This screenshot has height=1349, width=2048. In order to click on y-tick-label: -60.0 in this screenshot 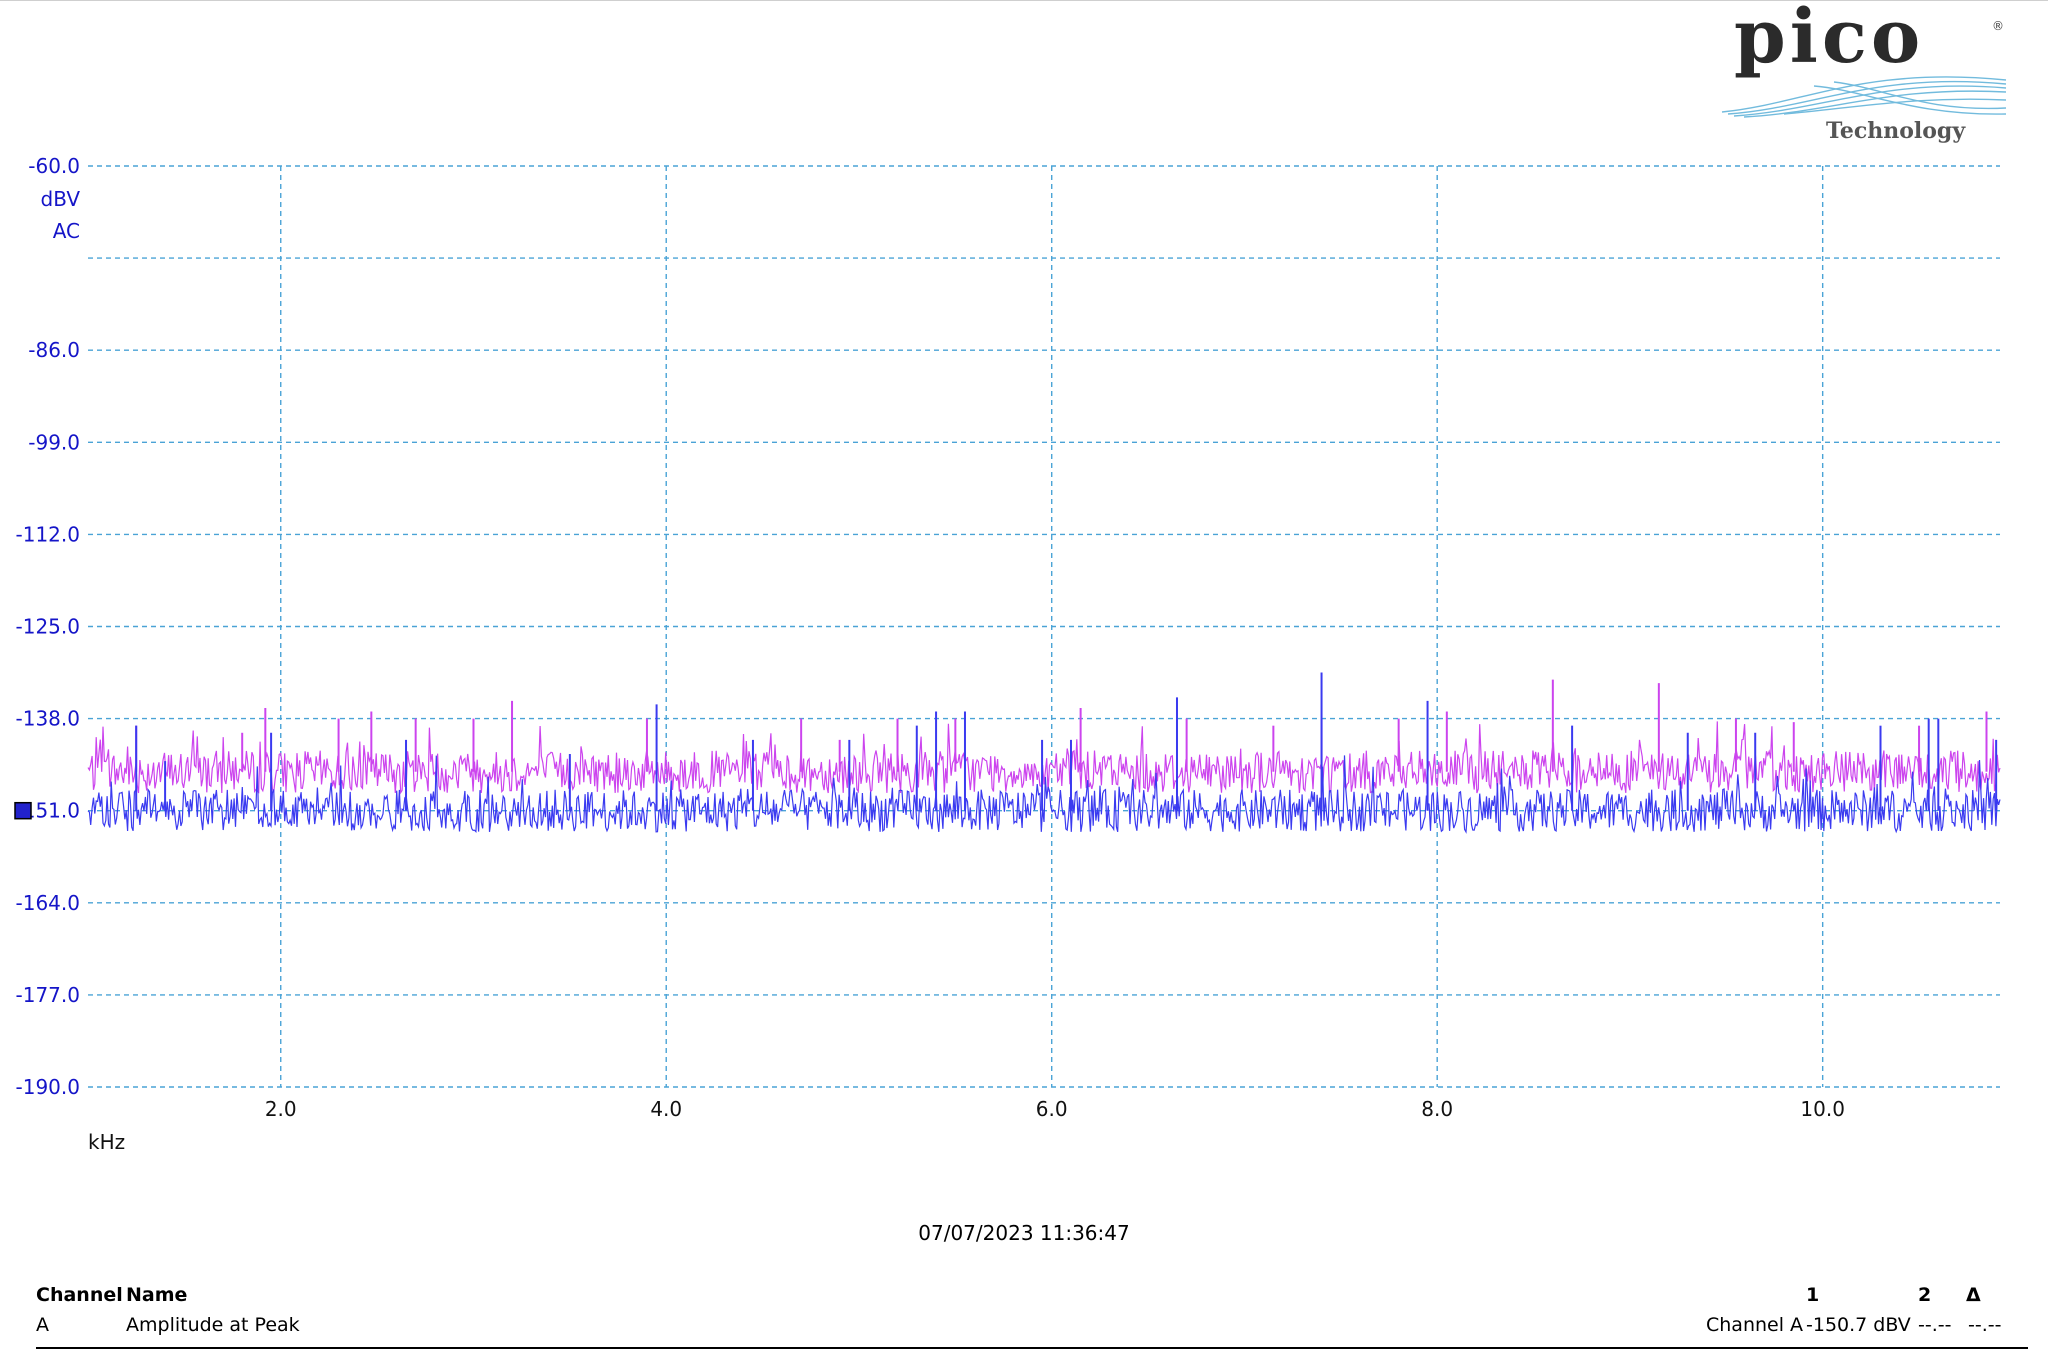, I will do `click(54, 166)`.